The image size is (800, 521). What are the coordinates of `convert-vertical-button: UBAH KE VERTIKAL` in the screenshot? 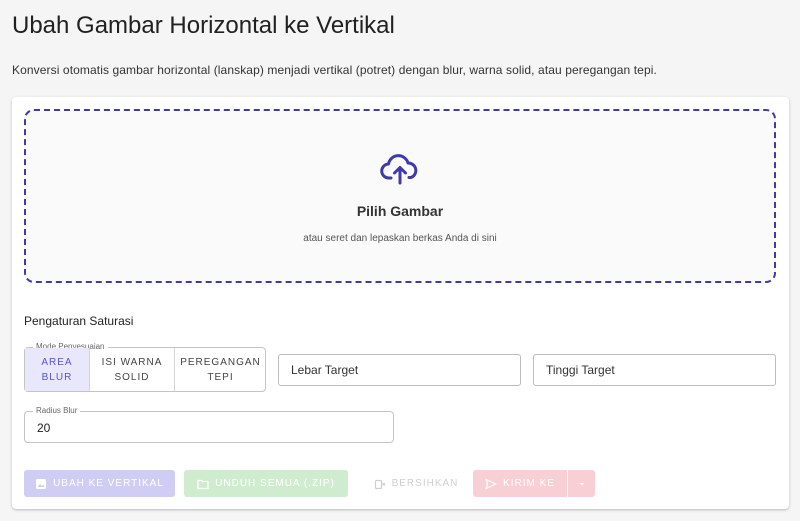 It's located at (99, 483).